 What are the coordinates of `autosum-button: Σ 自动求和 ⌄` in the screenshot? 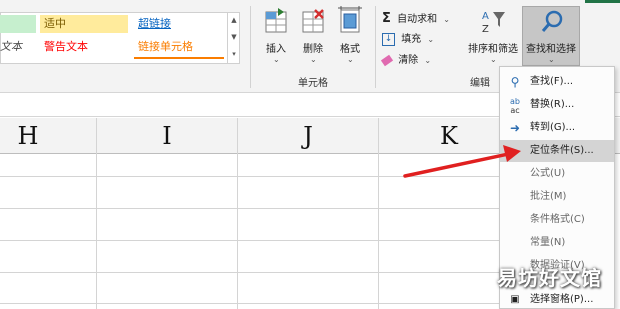 It's located at (422, 19).